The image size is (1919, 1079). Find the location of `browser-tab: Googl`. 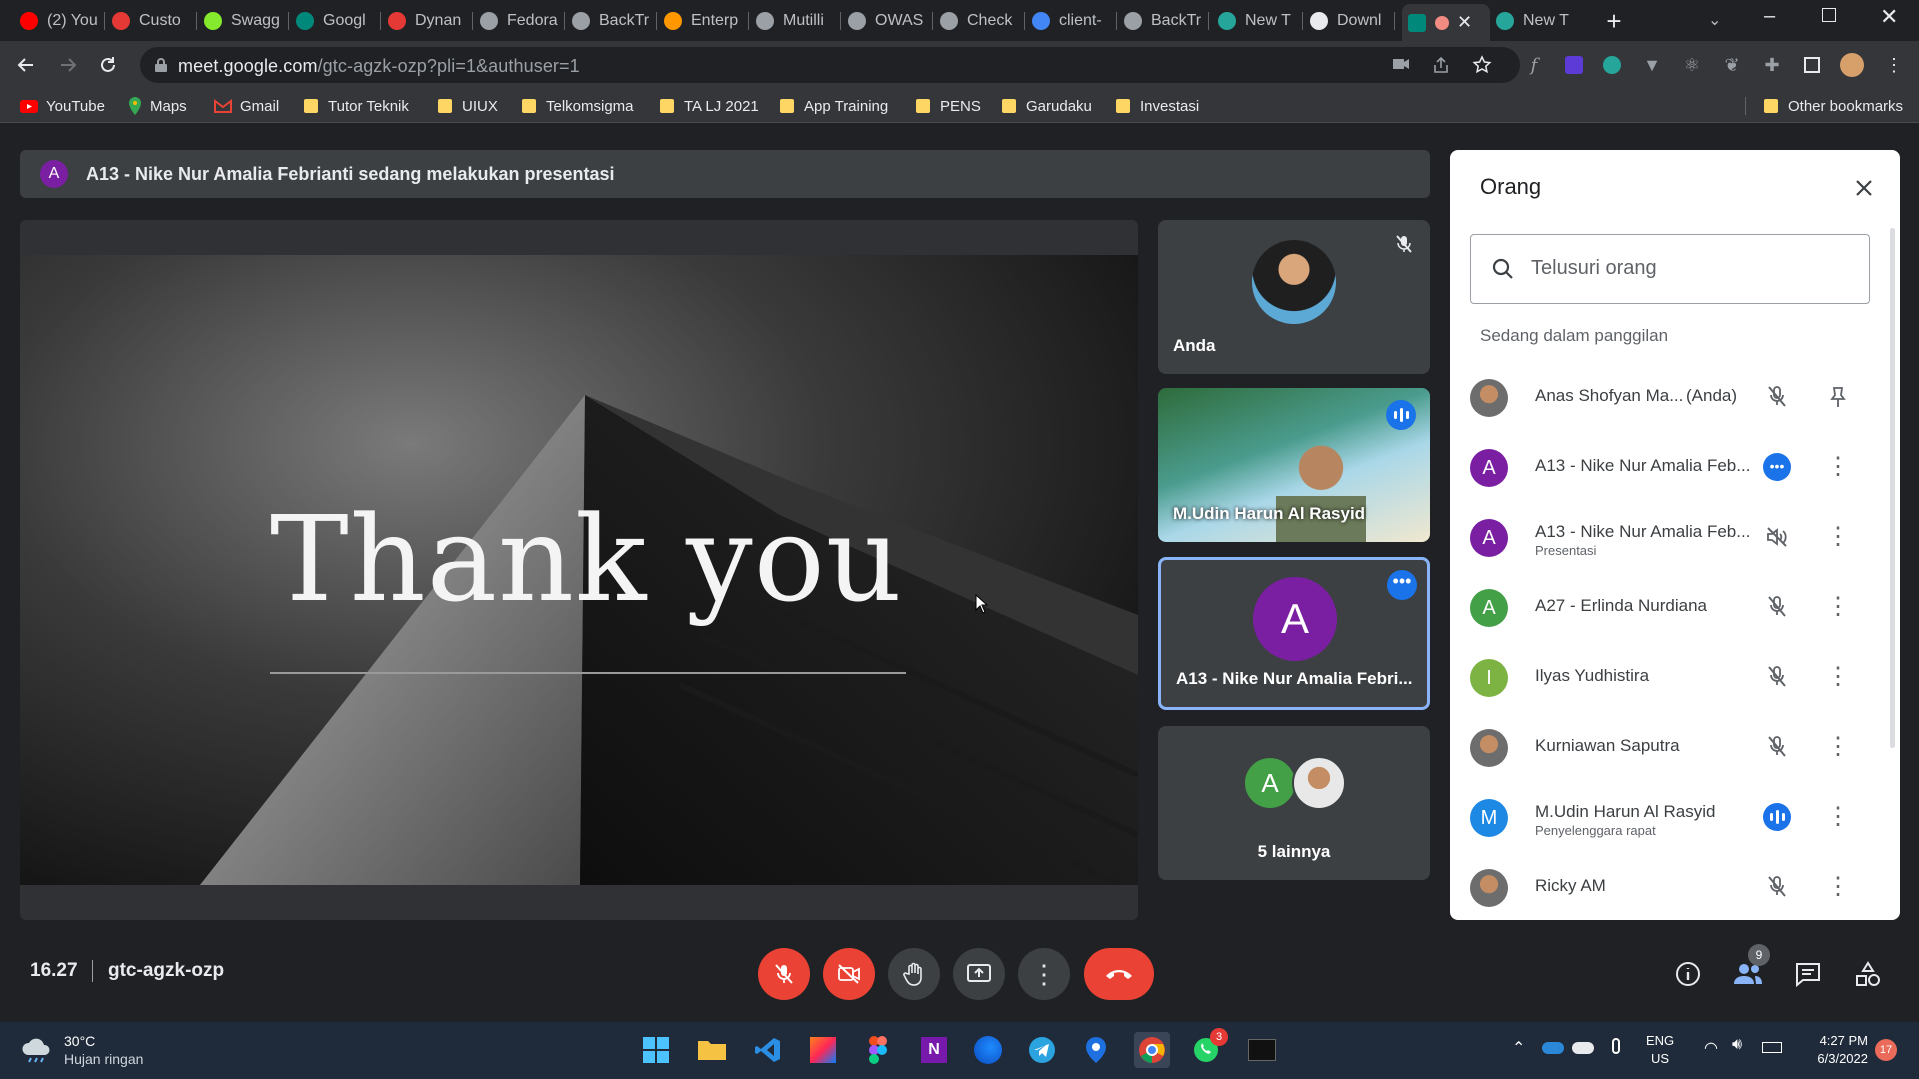

browser-tab: Googl is located at coordinates (334, 21).